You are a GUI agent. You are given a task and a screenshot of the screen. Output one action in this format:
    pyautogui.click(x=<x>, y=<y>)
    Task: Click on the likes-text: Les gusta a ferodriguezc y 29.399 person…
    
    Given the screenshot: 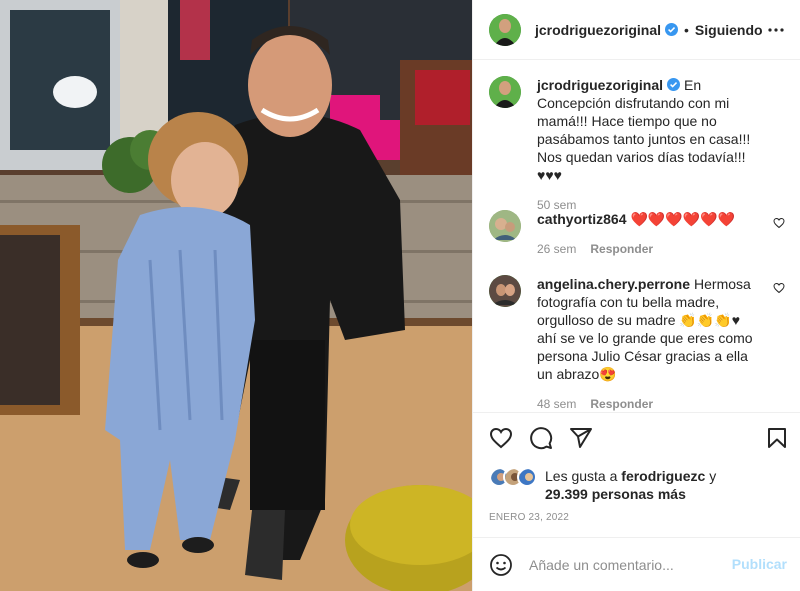 What is the action you would take?
    pyautogui.click(x=645, y=485)
    